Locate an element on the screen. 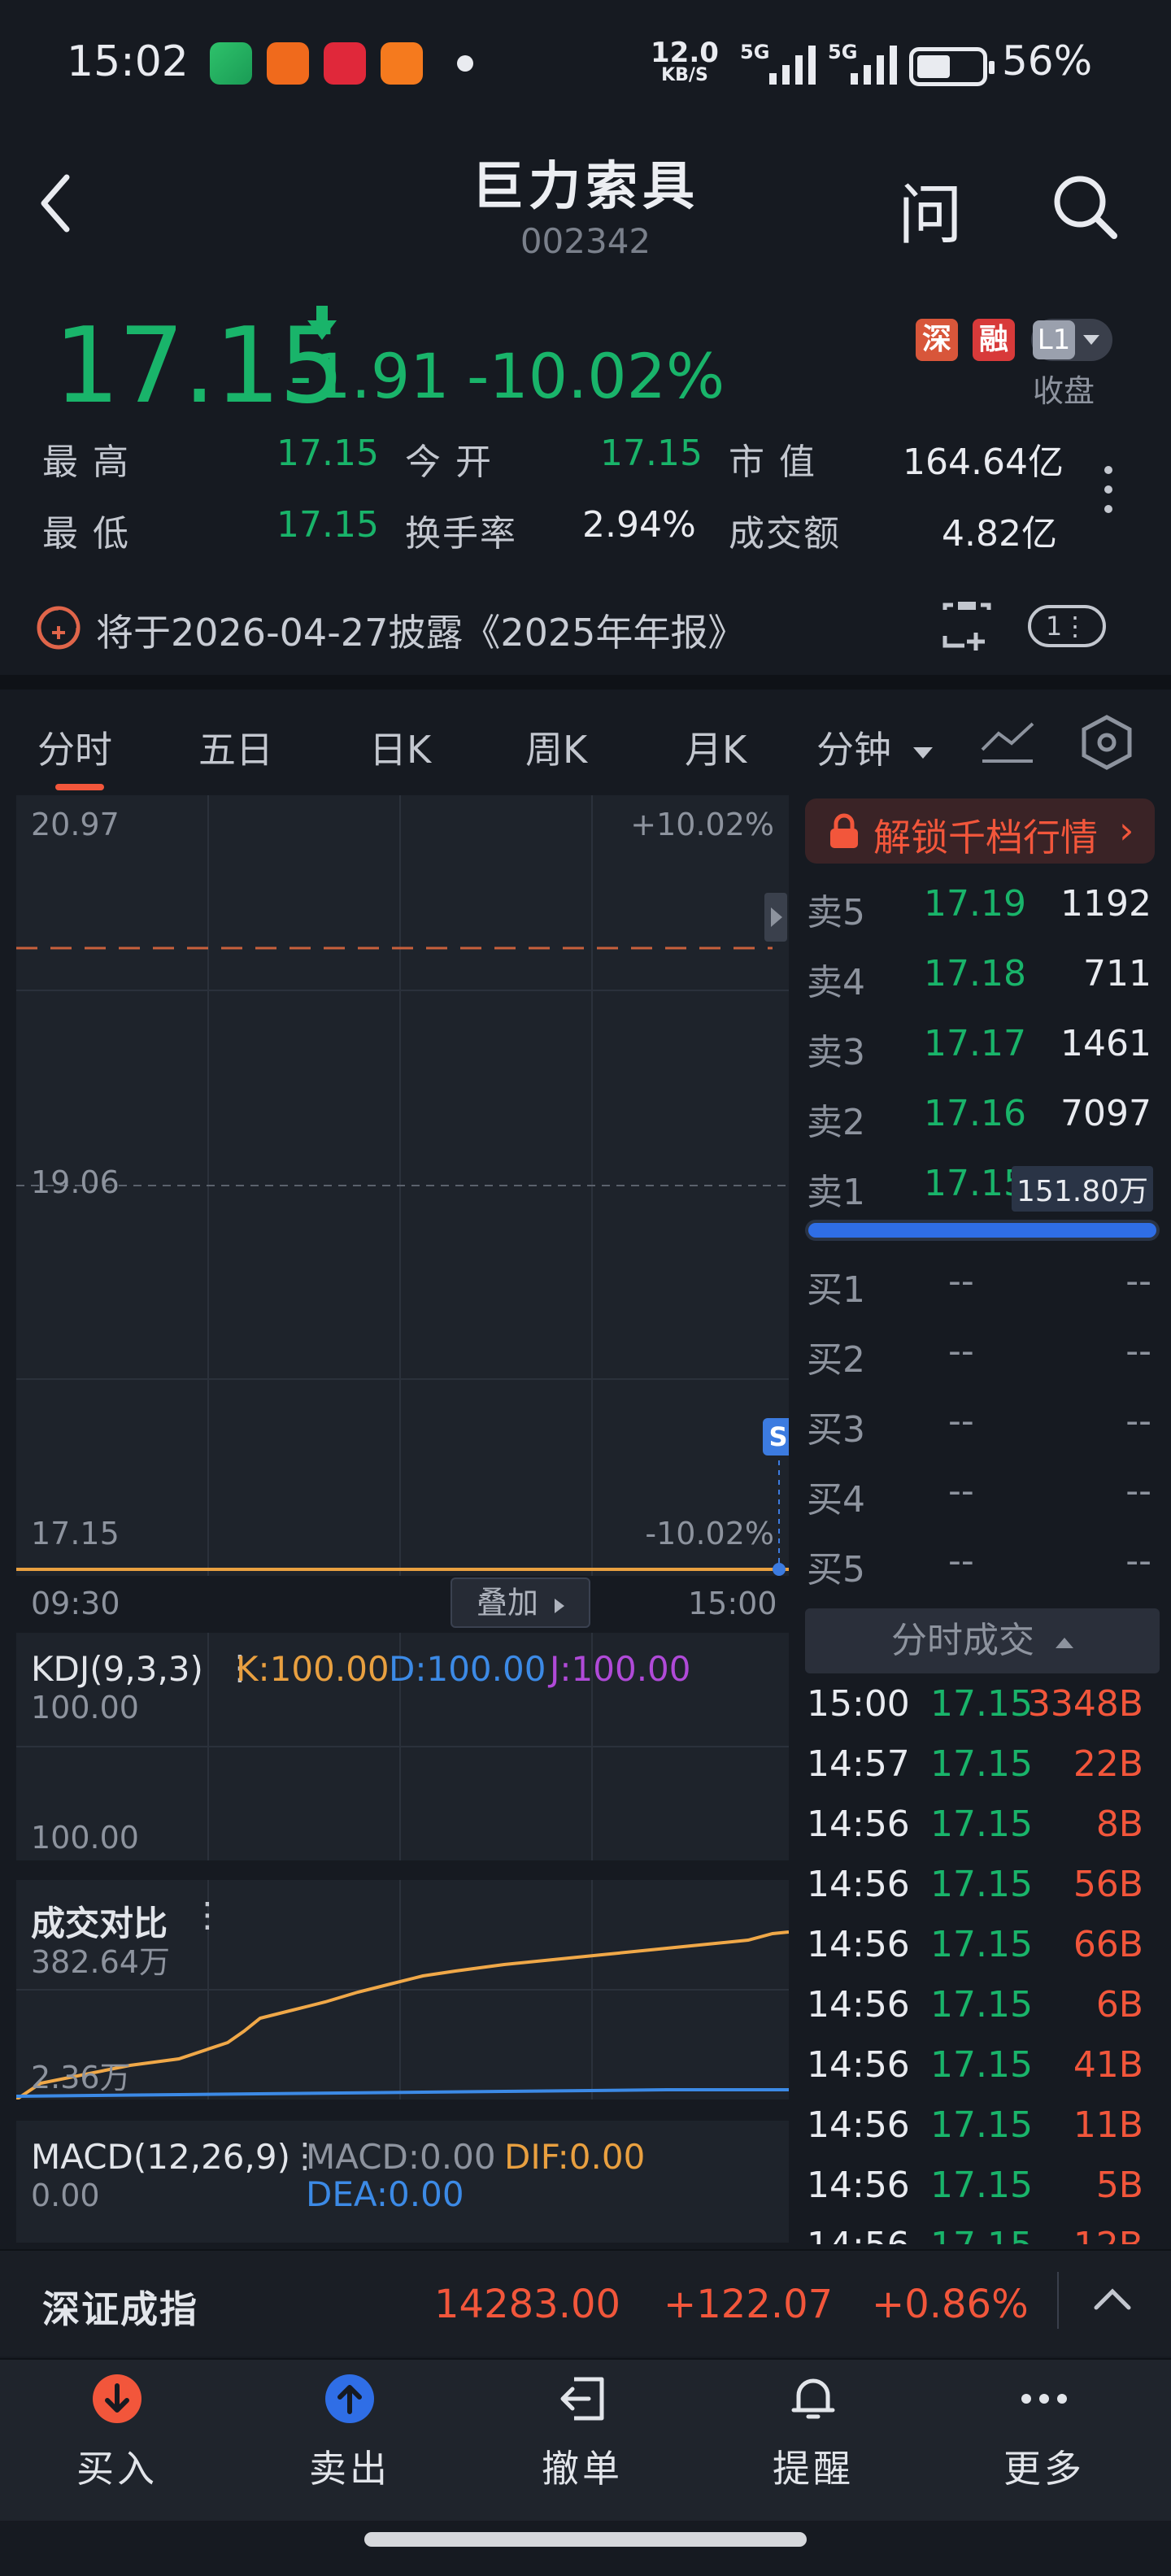  tab-monthly-k: 月K is located at coordinates (716, 747).